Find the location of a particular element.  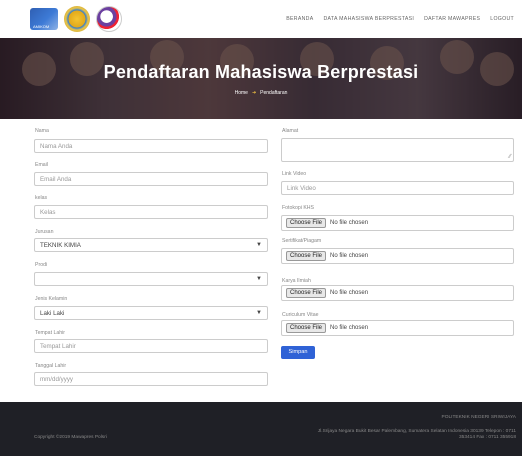

email-input: Email Anda is located at coordinates (151, 179).